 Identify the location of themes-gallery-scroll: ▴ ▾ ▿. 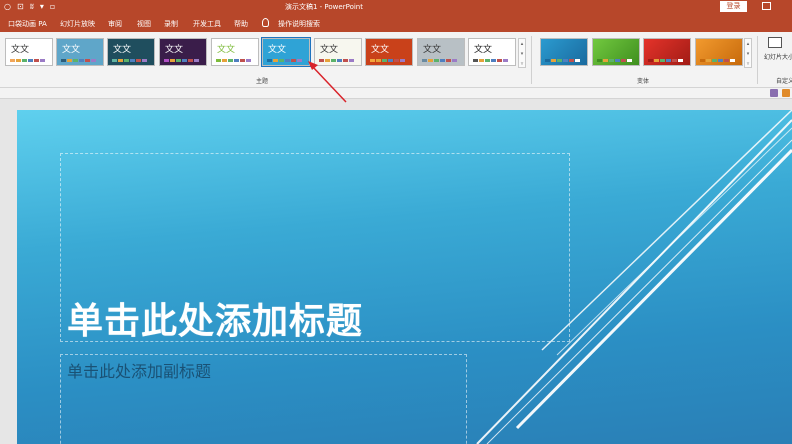
(522, 53).